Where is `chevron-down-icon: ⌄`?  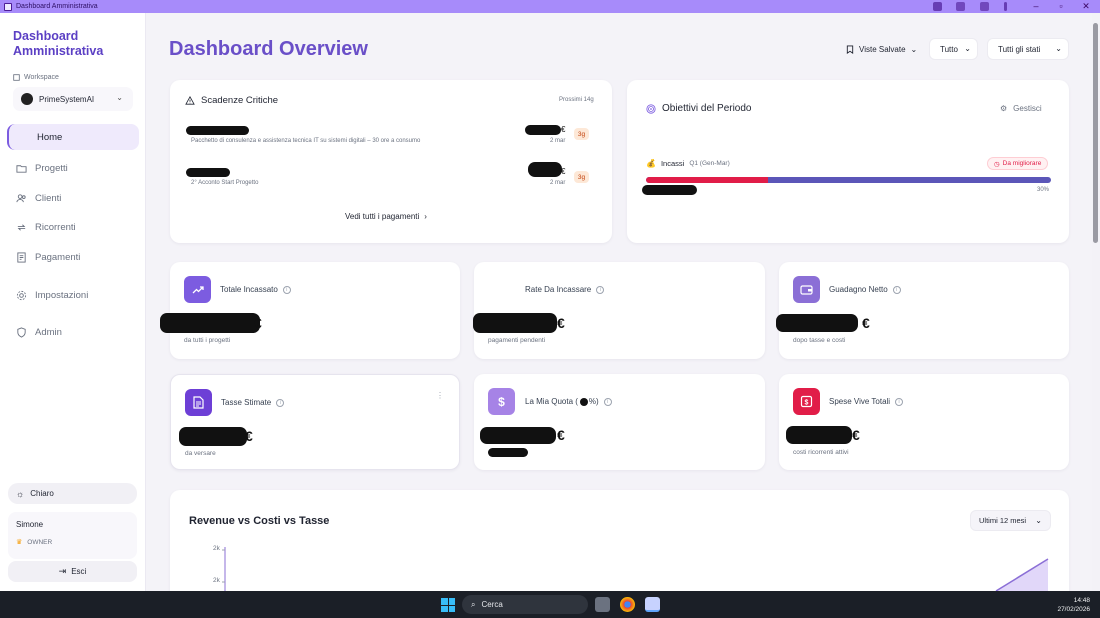
chevron-down-icon: ⌄ is located at coordinates (119, 97).